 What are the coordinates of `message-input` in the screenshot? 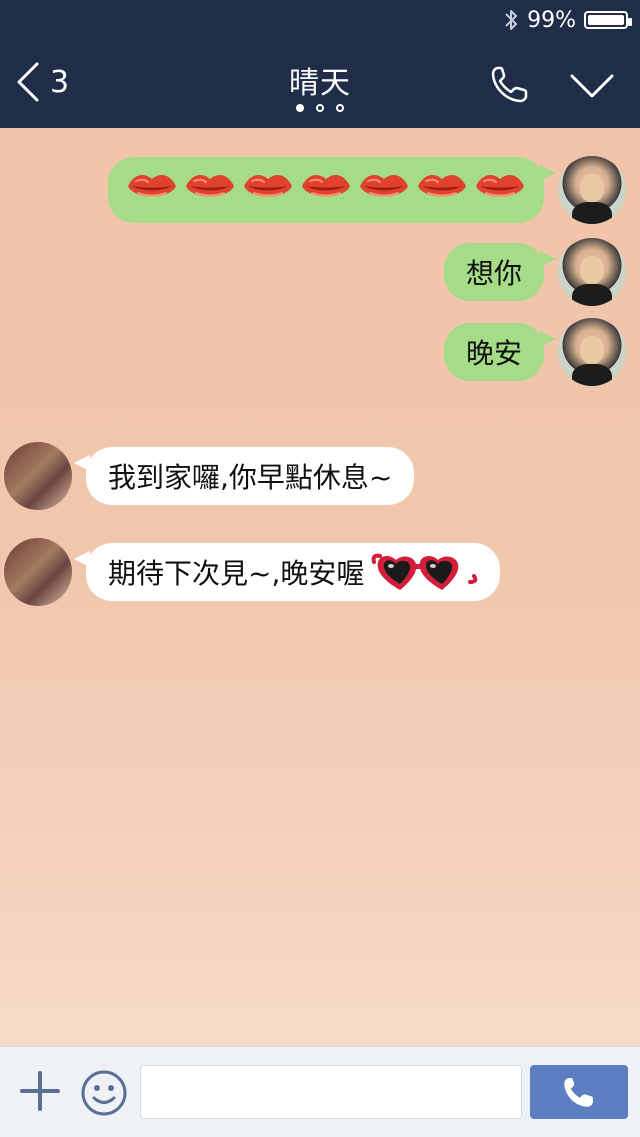 It's located at (331, 1092).